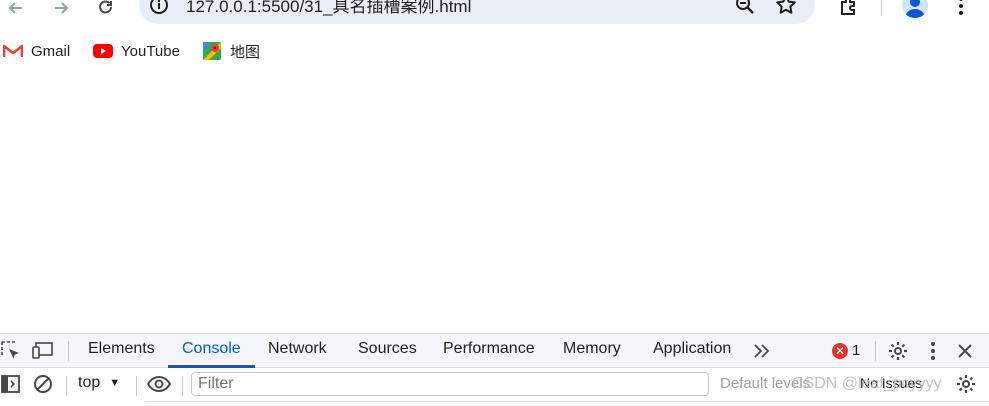 This screenshot has height=406, width=989. I want to click on tab-network: Network, so click(297, 349).